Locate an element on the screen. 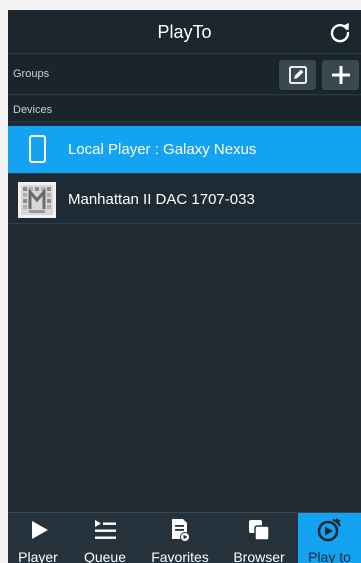 The width and height of the screenshot is (361, 563). refresh-icon is located at coordinates (340, 33).